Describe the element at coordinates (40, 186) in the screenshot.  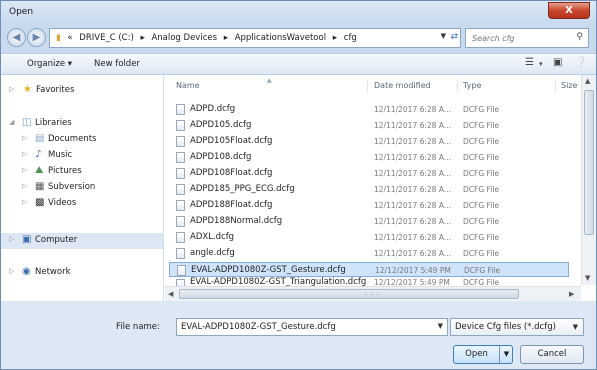
I see `subversion-icon: ▦` at that location.